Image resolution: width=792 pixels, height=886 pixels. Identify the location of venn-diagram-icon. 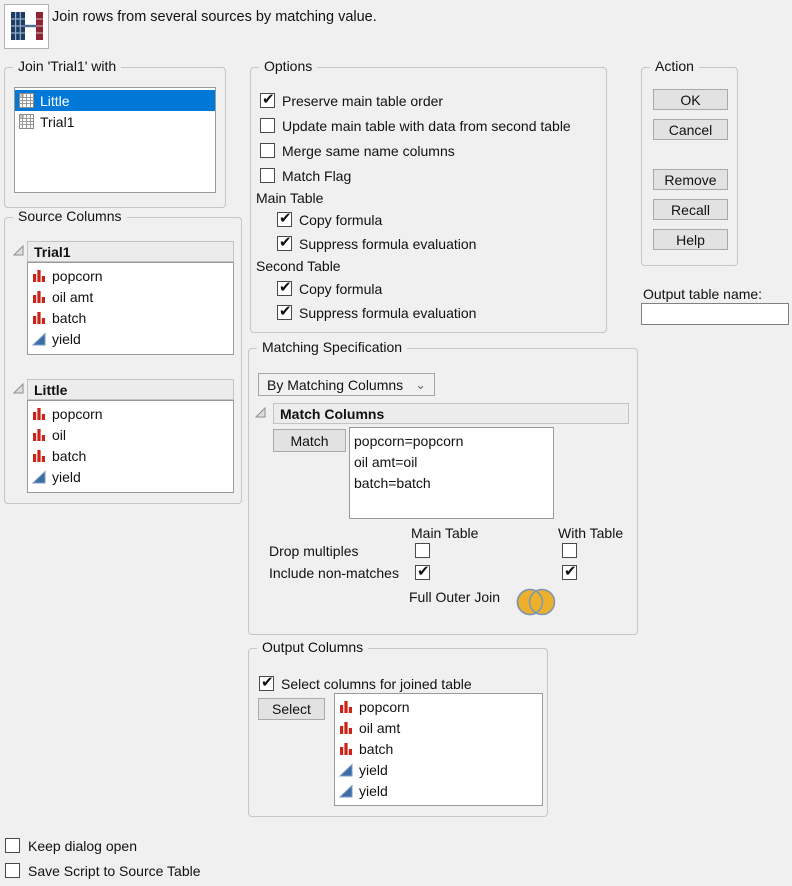
(536, 604).